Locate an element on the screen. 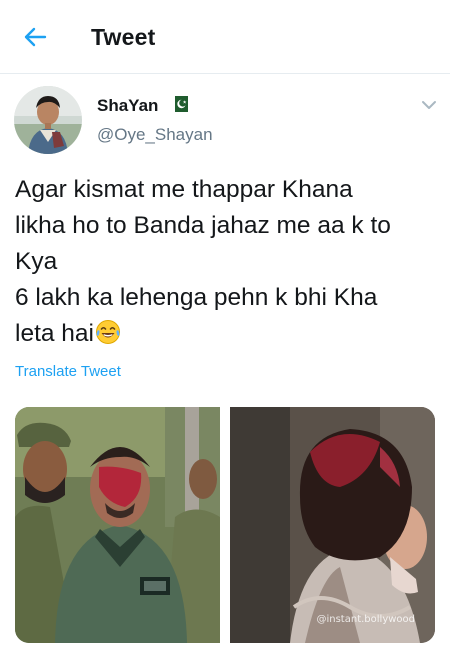 The image size is (450, 655). image-watermark: @instant.bollywood is located at coordinates (365, 619).